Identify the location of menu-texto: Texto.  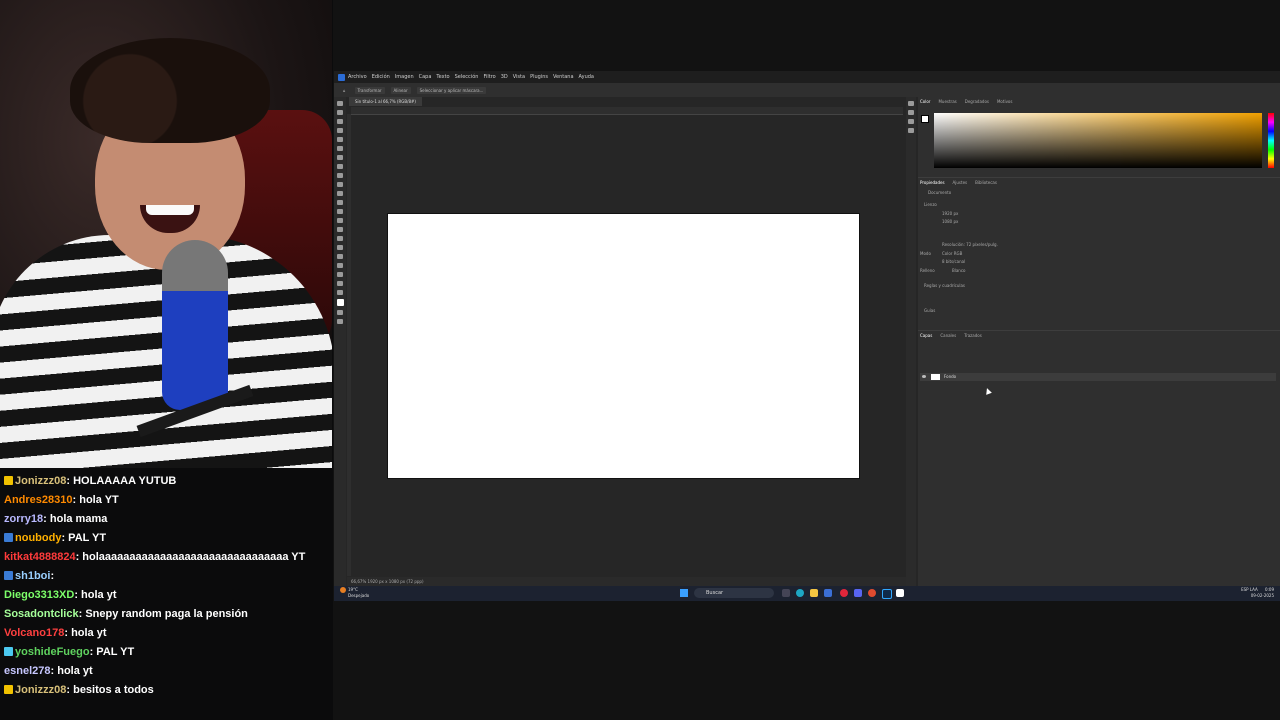
(442, 77).